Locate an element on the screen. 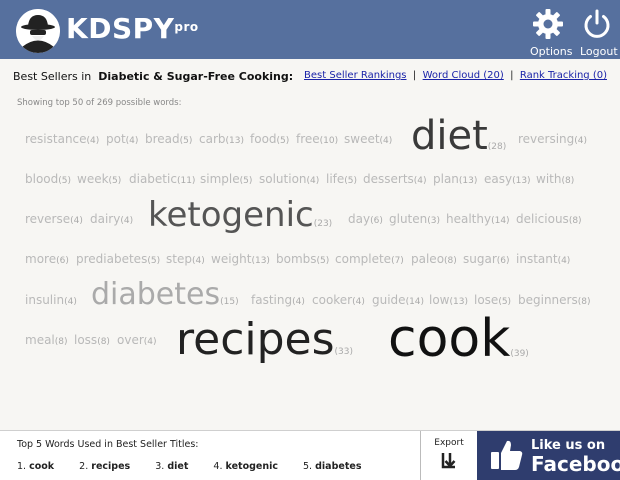  cloud-word-solution: solution(4) is located at coordinates (289, 178).